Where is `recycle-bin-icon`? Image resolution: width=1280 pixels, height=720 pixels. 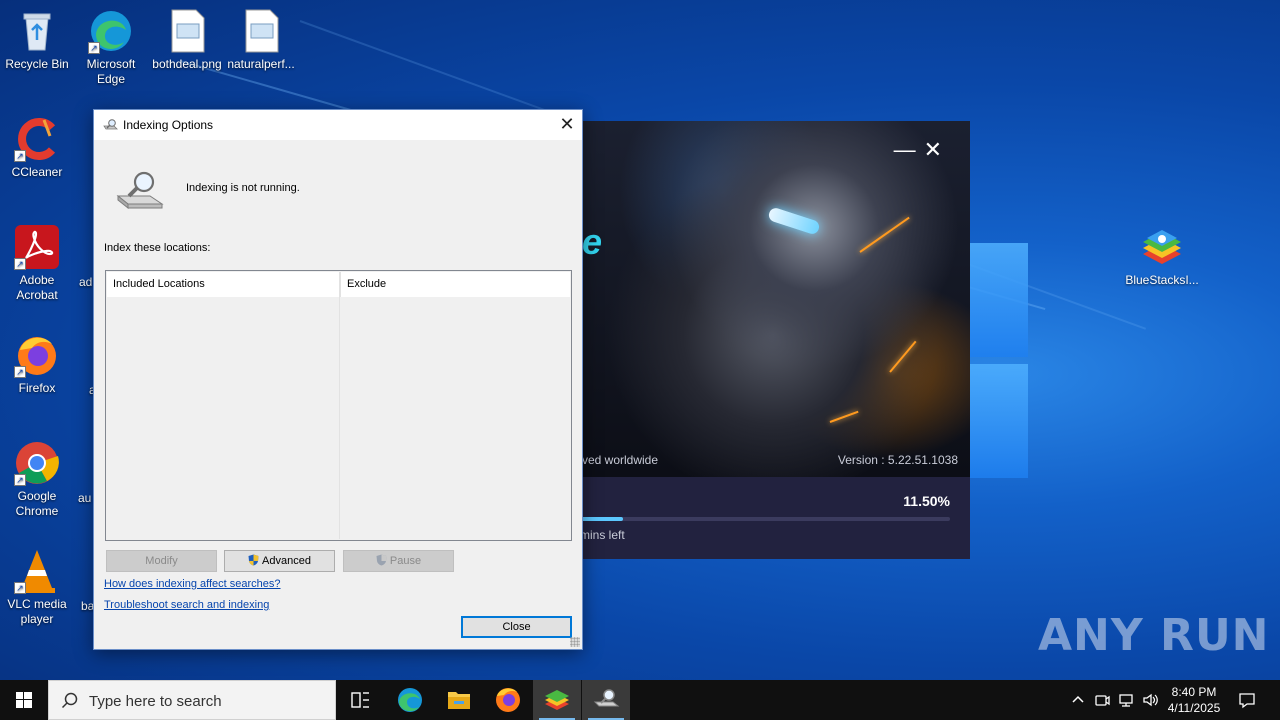
recycle-bin-icon is located at coordinates (37, 31).